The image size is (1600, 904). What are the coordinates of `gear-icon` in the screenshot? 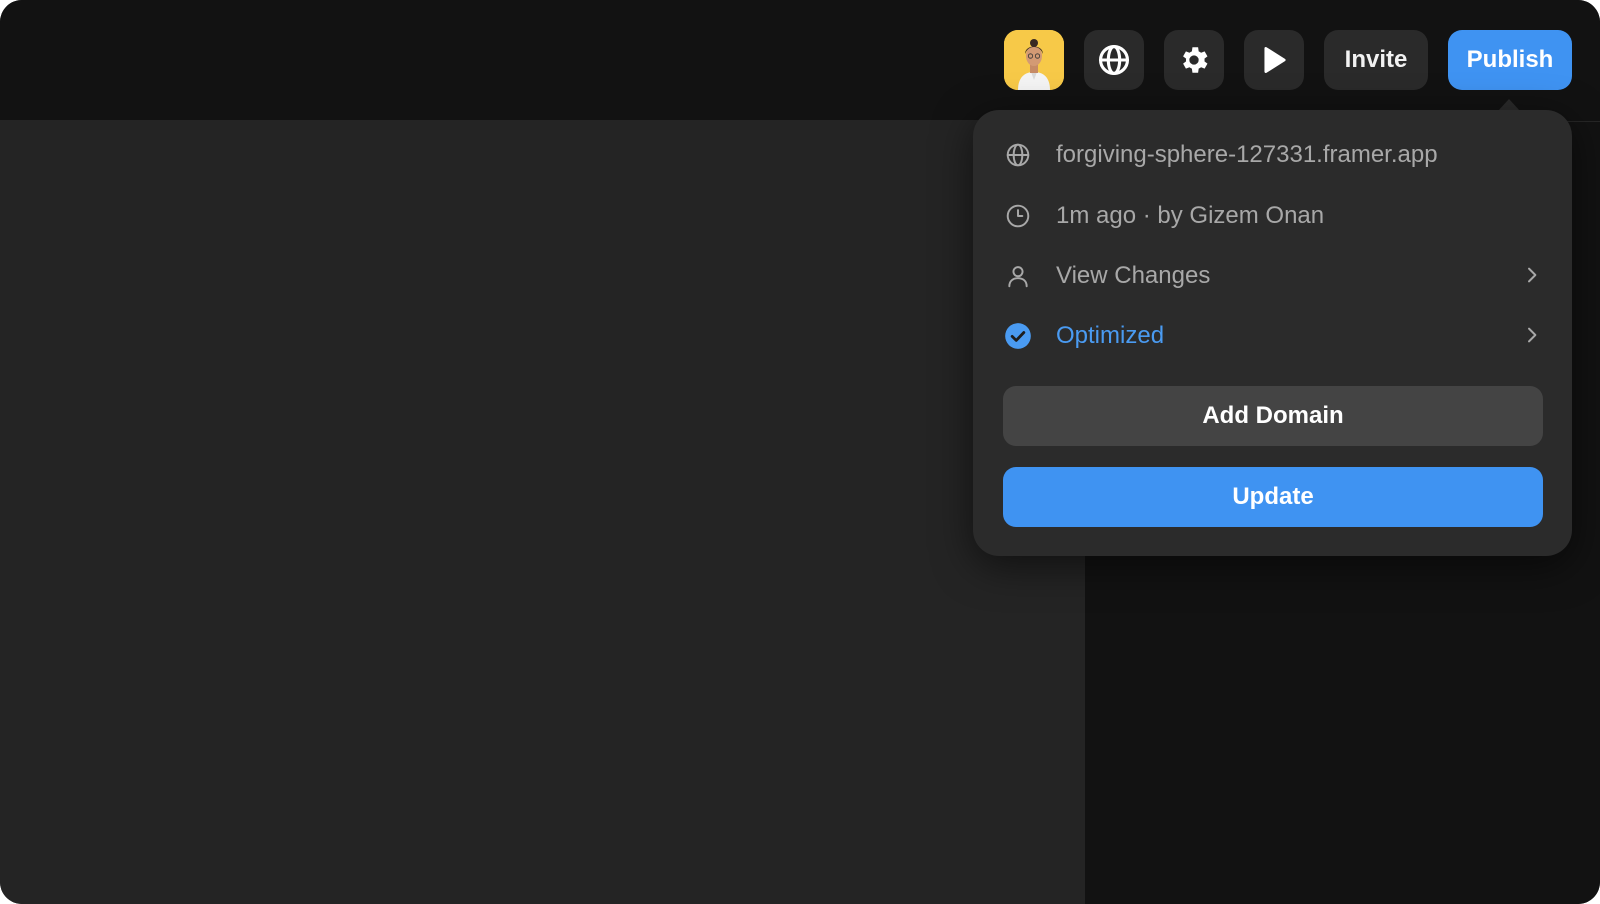 It's located at (1195, 60).